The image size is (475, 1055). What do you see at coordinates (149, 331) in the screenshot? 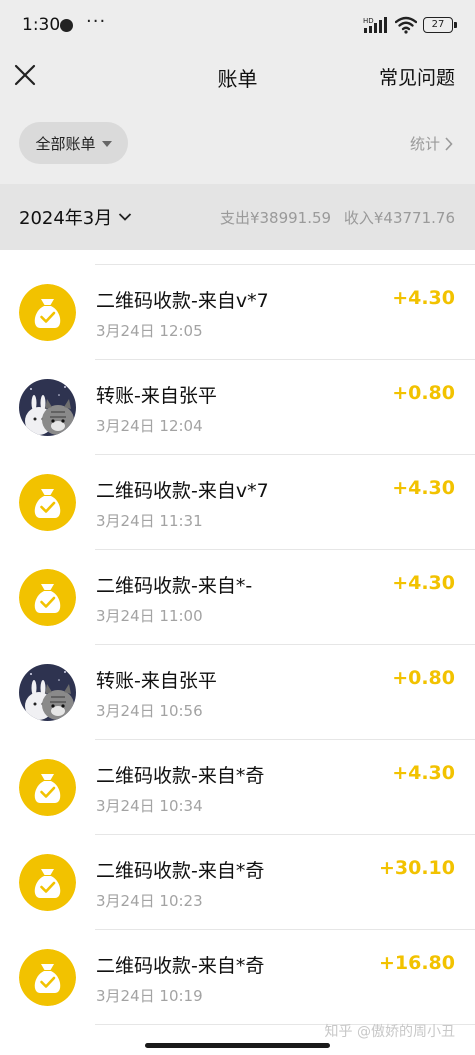
I see `transaction-time: 3月24日 12:05` at bounding box center [149, 331].